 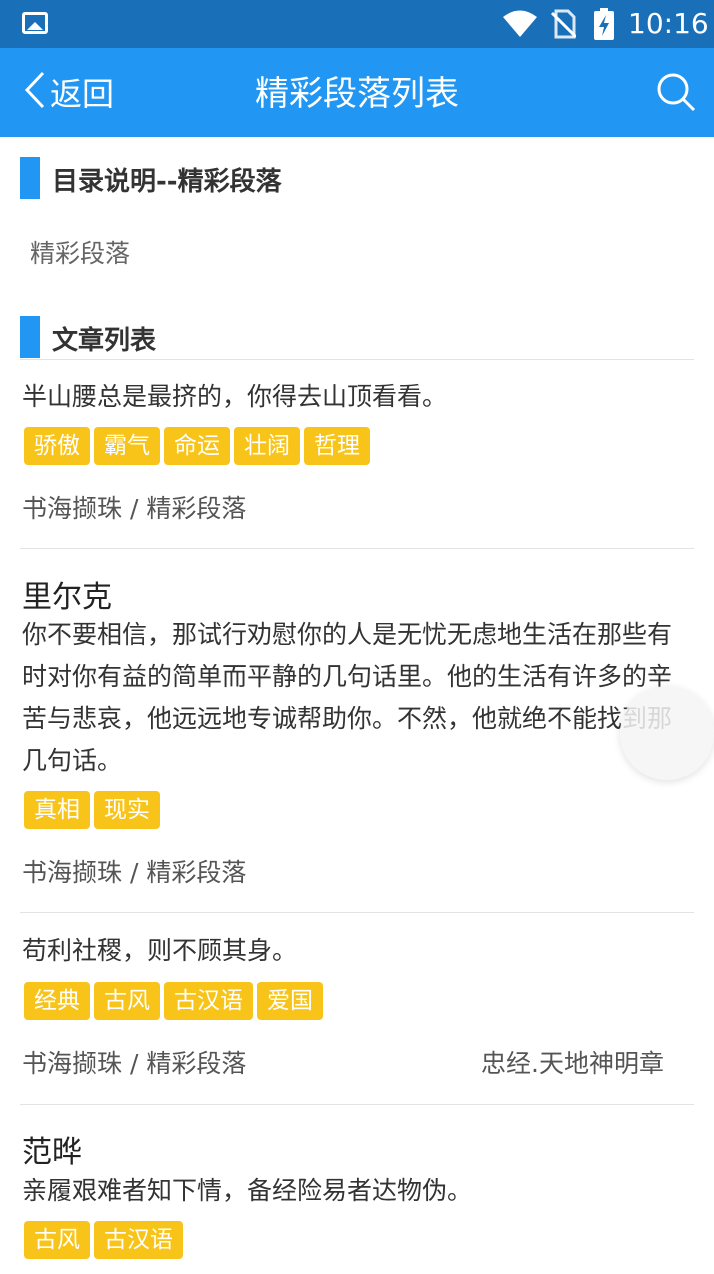 I want to click on nav-bar: 返回 精彩段落列表, so click(x=357, y=92).